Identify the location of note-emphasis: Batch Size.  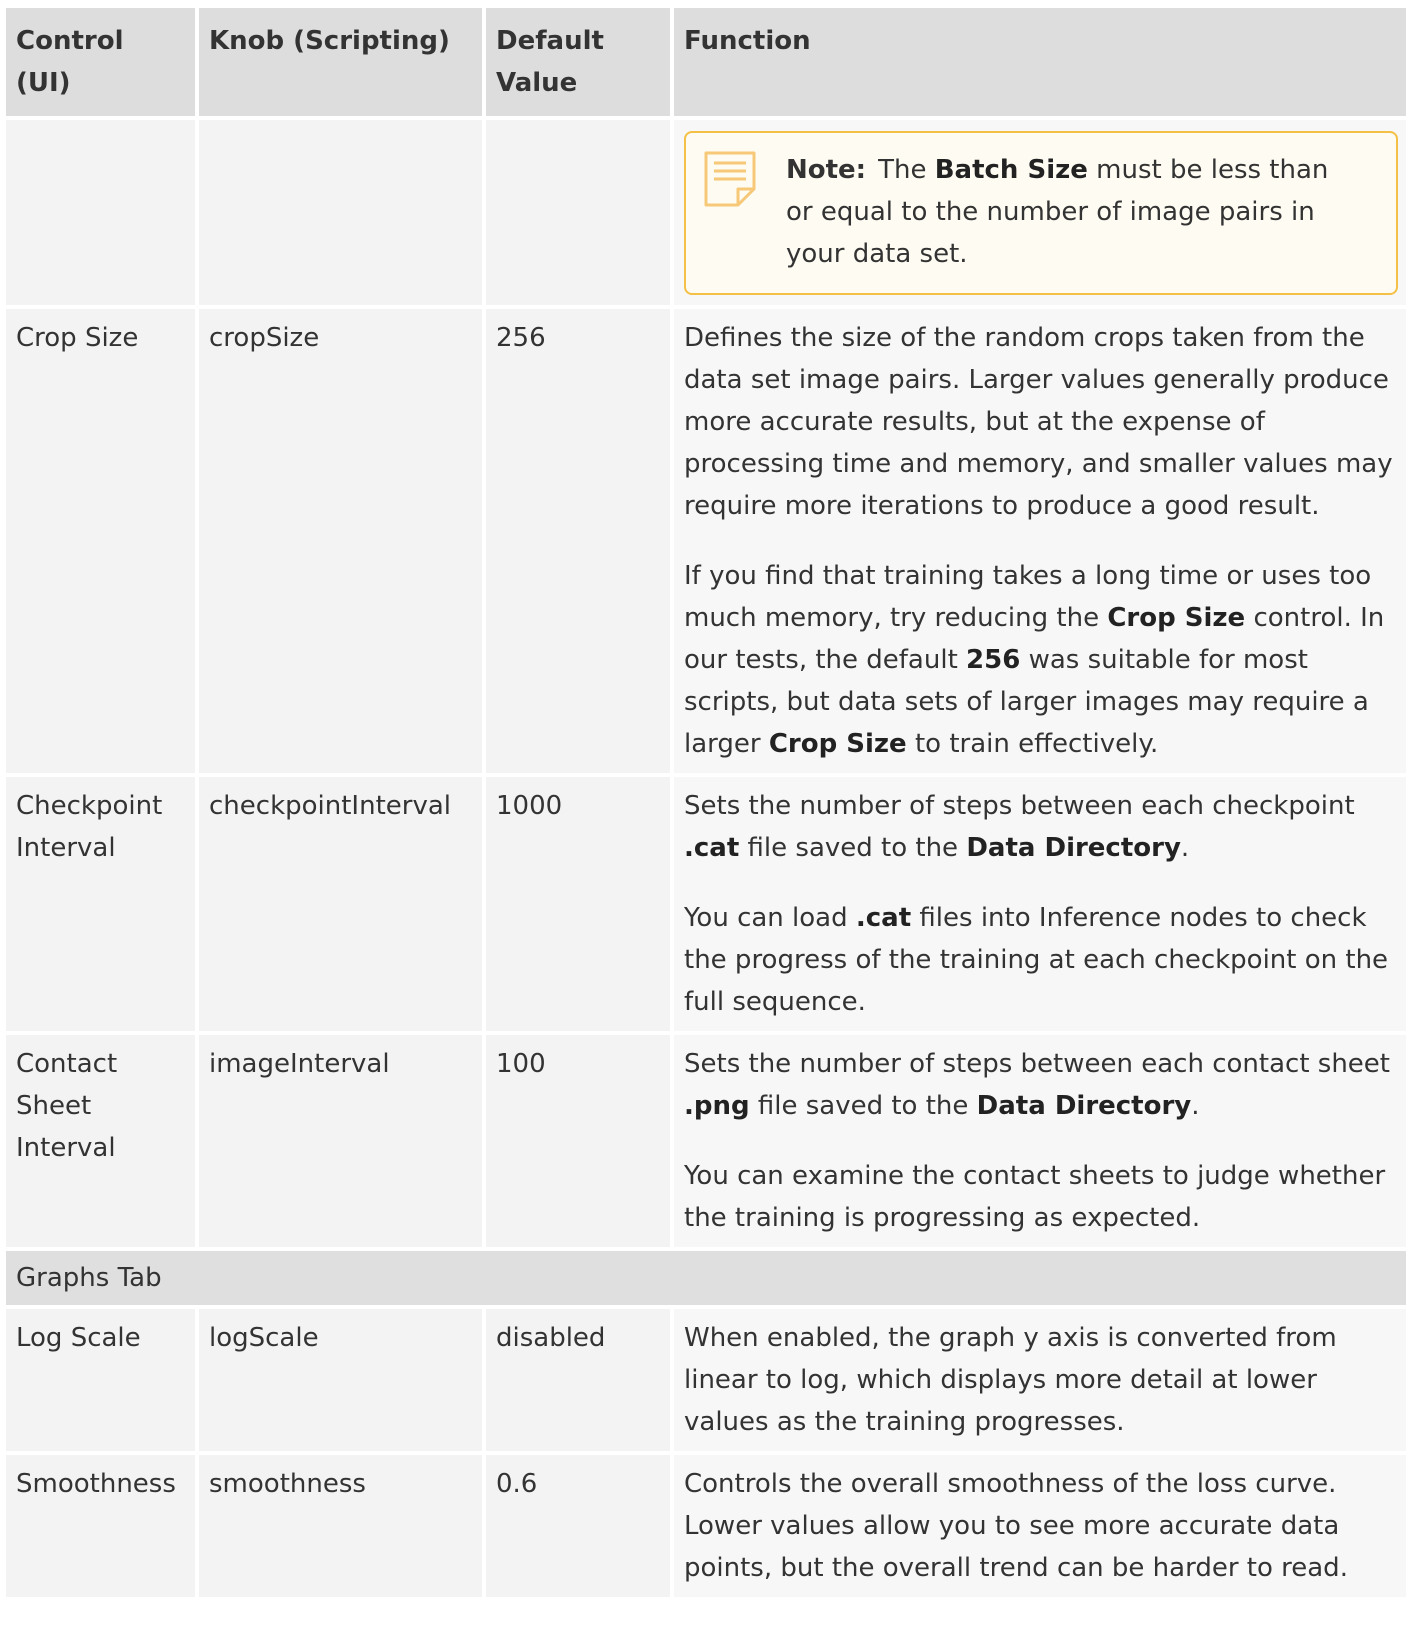
(1011, 170).